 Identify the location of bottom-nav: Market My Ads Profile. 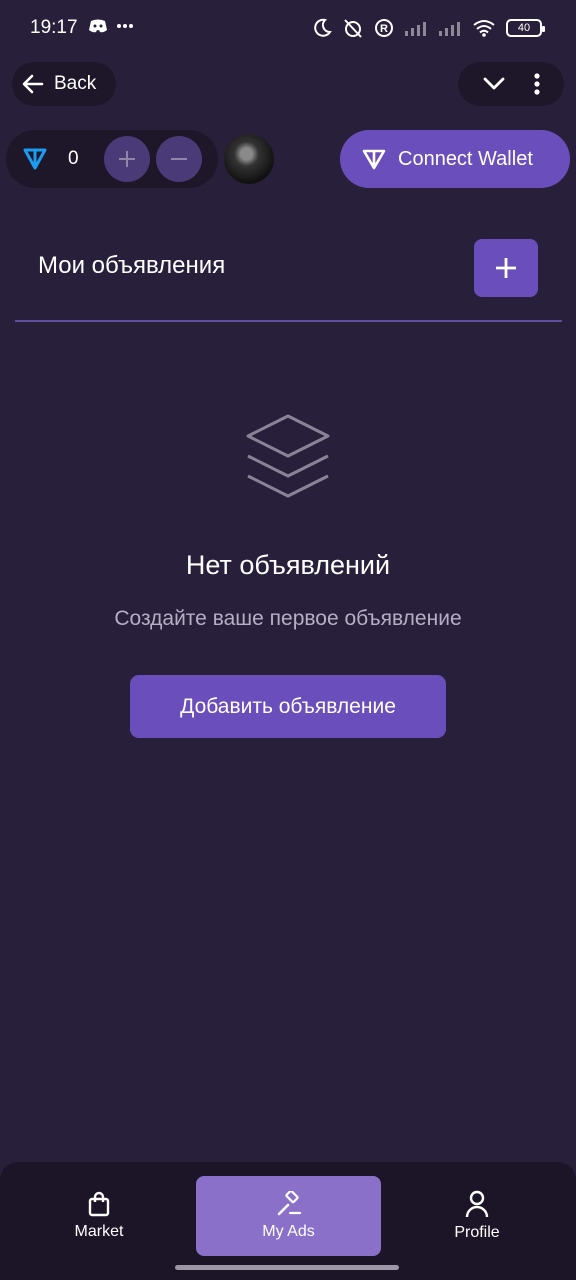
(288, 1221).